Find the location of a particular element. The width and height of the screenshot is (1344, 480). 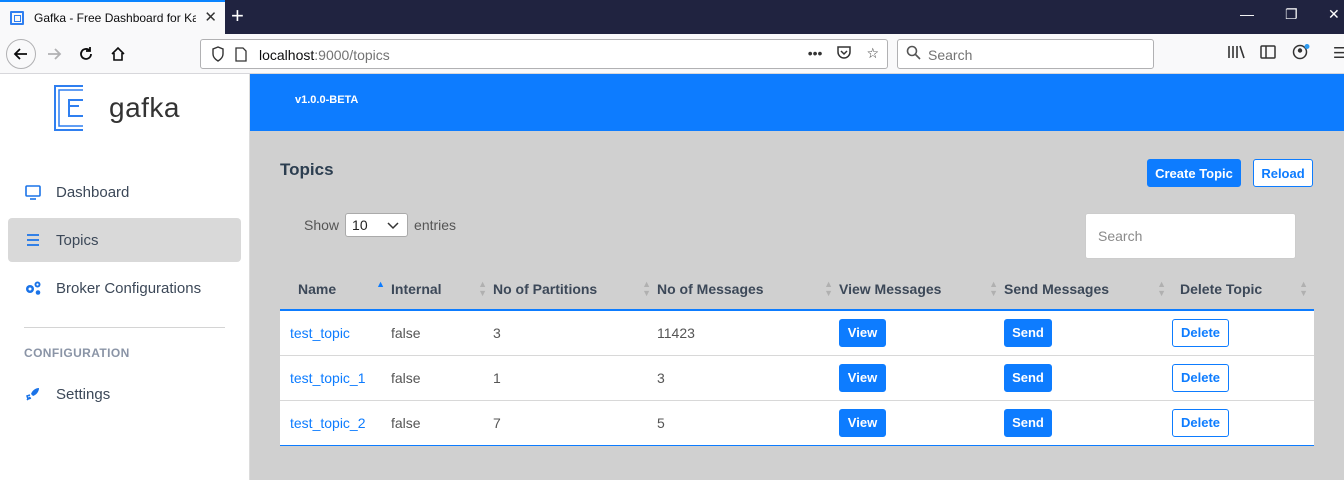

sidebar-item-broker-configurations: Broker Configurations is located at coordinates (124, 288).